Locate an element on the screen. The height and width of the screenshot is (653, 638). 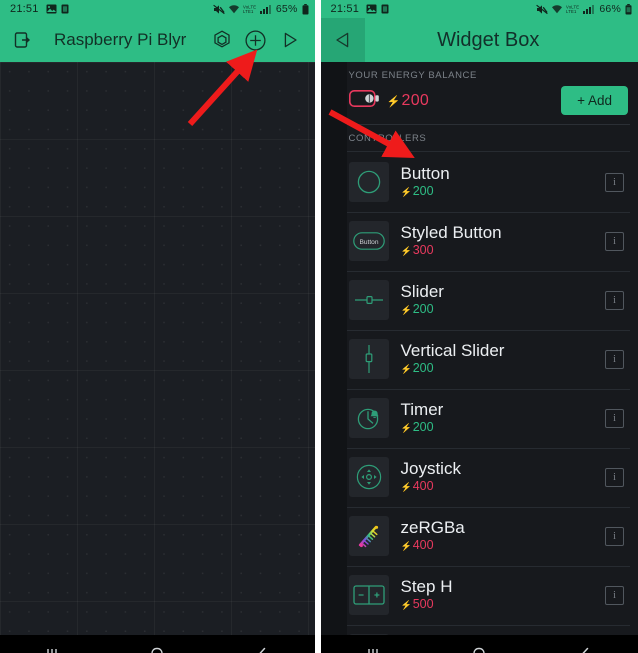
status-bar-battery-percent: 65% is located at coordinates (286, 9).